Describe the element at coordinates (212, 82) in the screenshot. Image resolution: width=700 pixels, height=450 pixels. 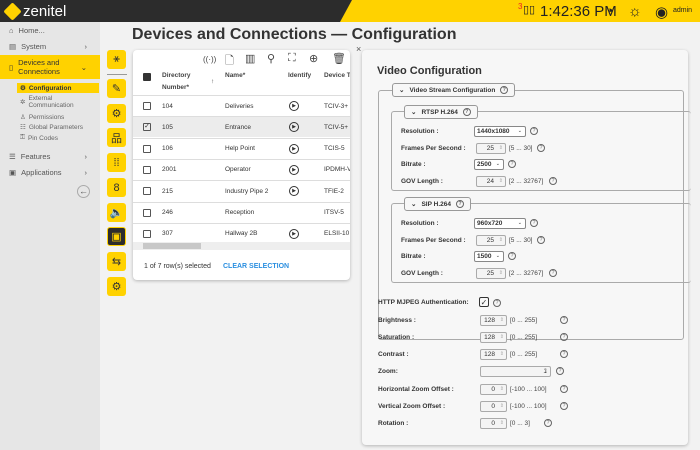
I see `sort-asc-icon: ↑` at that location.